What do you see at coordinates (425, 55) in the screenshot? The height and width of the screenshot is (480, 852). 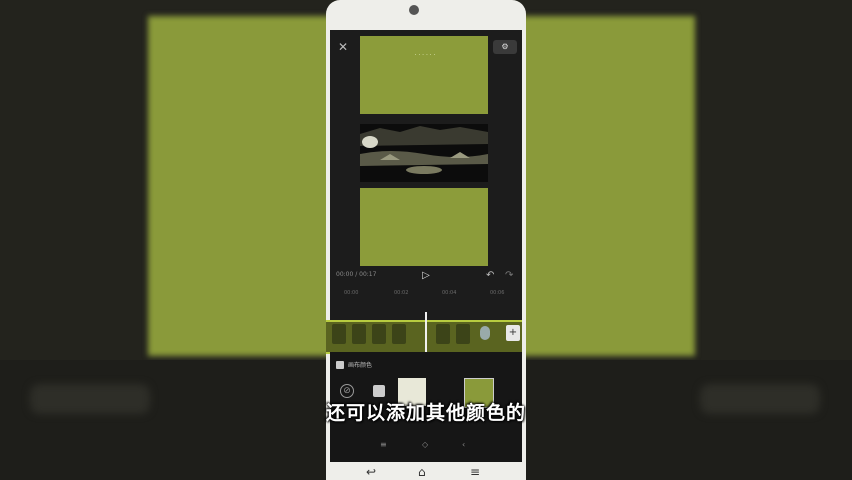 I see `video-title: · · · · · ·` at bounding box center [425, 55].